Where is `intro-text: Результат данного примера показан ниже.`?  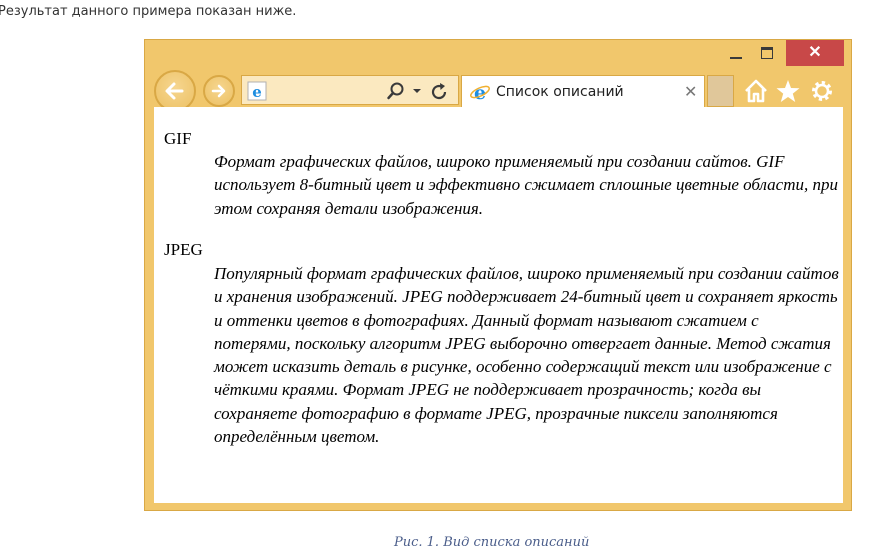
intro-text: Результат данного примера показан ниже. is located at coordinates (148, 11).